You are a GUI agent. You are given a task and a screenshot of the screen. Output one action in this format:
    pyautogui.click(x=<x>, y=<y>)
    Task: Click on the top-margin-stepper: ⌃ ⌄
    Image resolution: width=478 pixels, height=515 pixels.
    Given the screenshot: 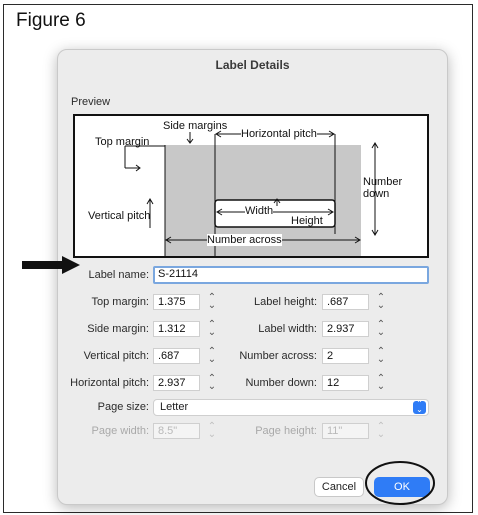 What is the action you would take?
    pyautogui.click(x=212, y=302)
    